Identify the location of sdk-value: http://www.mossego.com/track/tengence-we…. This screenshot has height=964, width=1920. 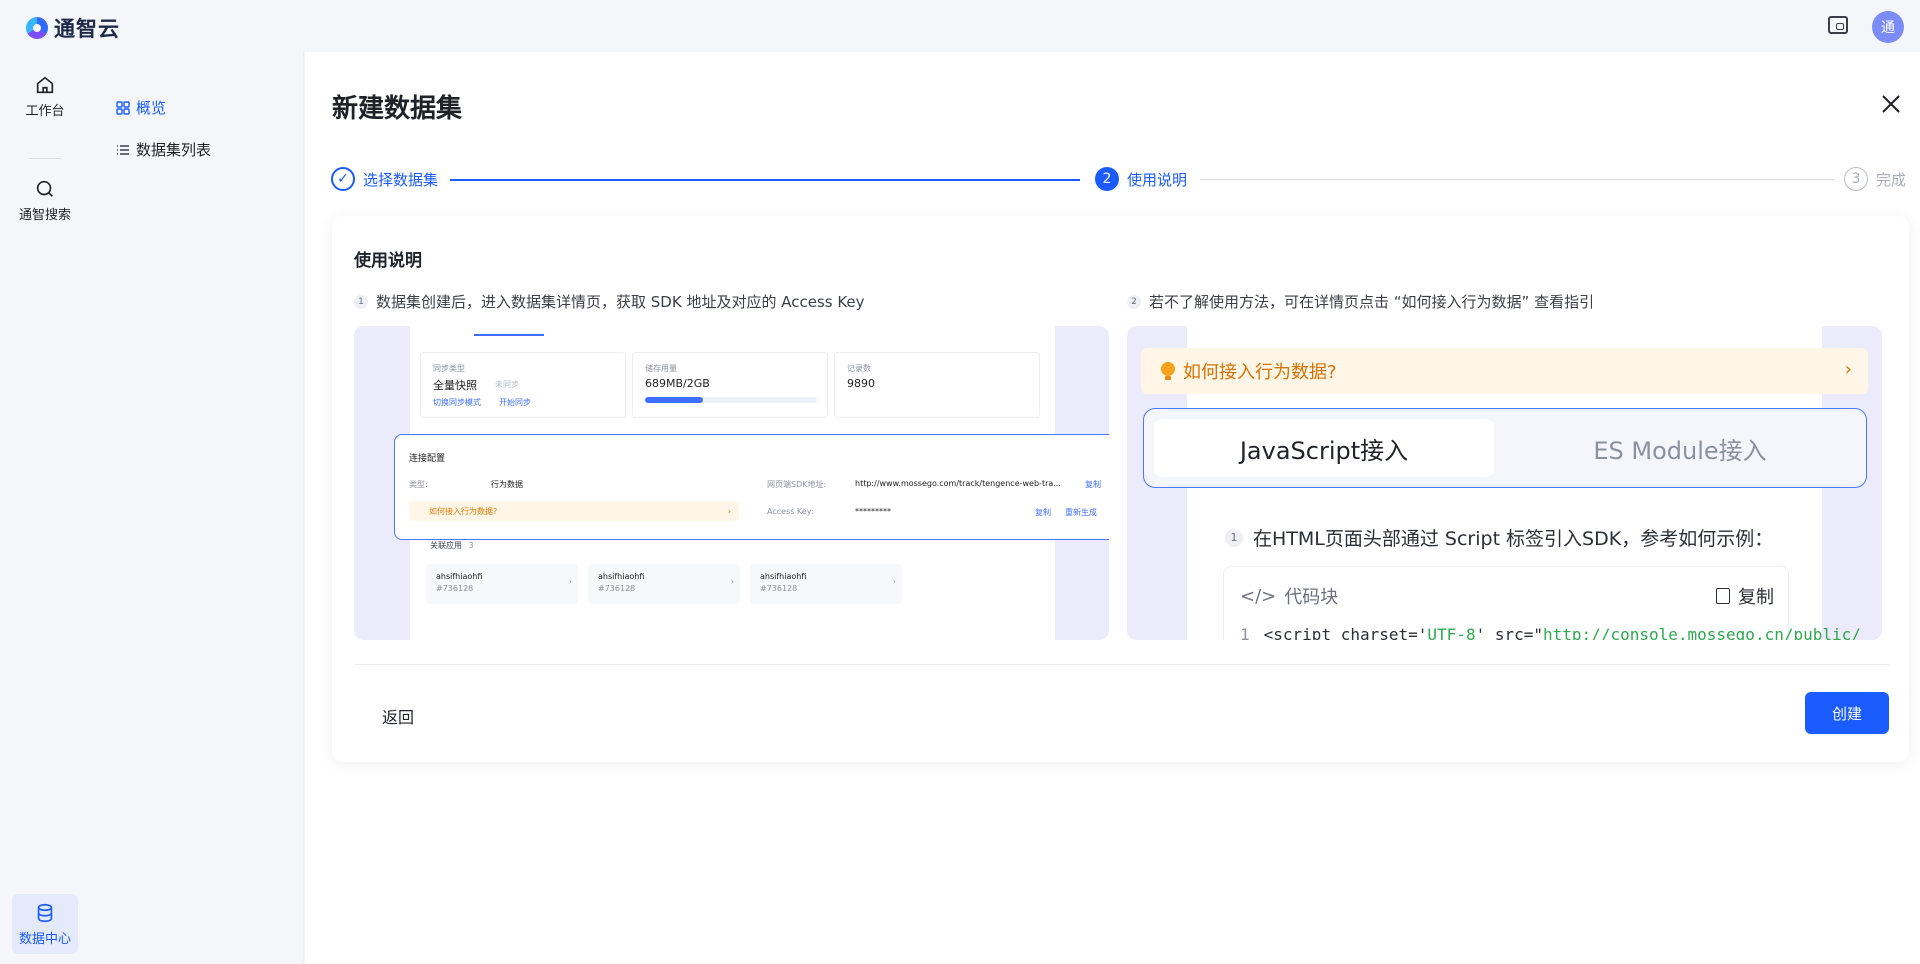
(958, 483).